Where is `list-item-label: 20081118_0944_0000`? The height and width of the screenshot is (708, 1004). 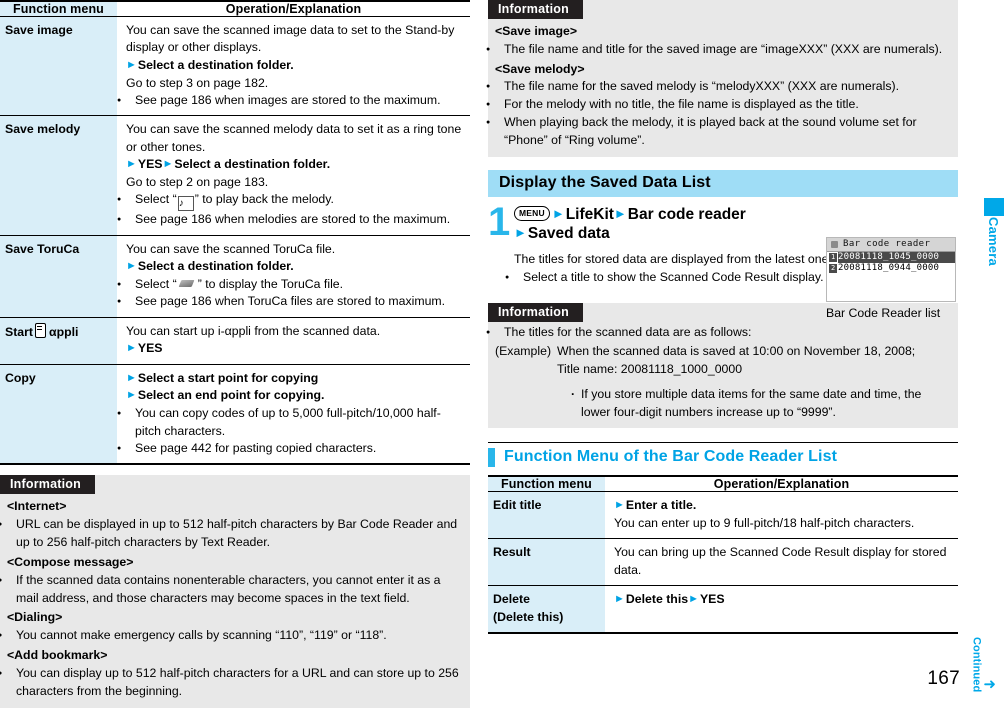
list-item-label: 20081118_0944_0000 is located at coordinates (889, 267).